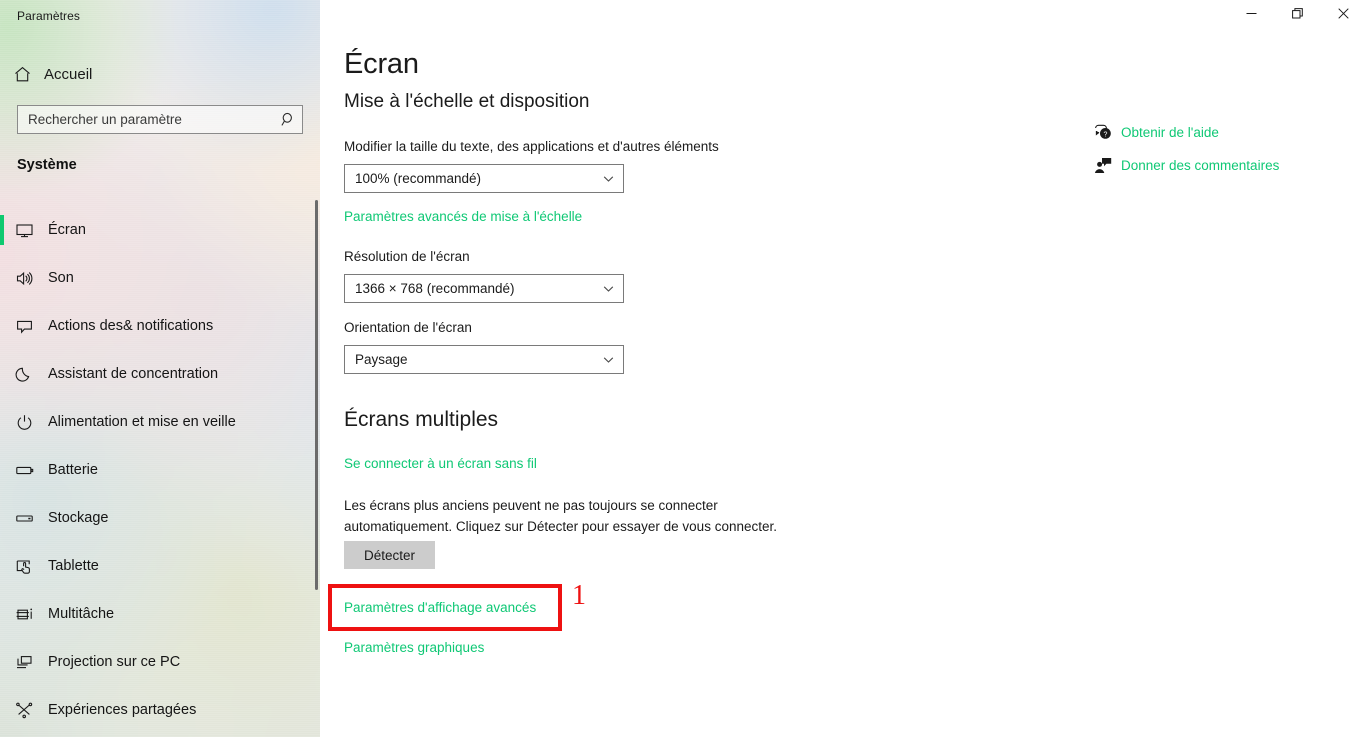  I want to click on sidebar-item-projecting-label: Projection sur ce PC, so click(114, 662).